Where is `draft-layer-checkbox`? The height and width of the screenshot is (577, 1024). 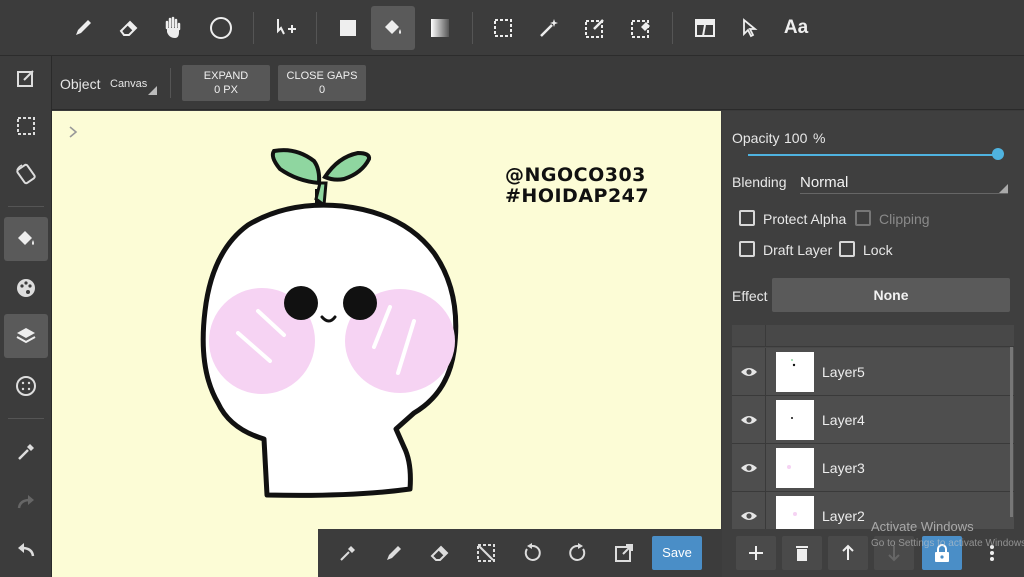 draft-layer-checkbox is located at coordinates (747, 249).